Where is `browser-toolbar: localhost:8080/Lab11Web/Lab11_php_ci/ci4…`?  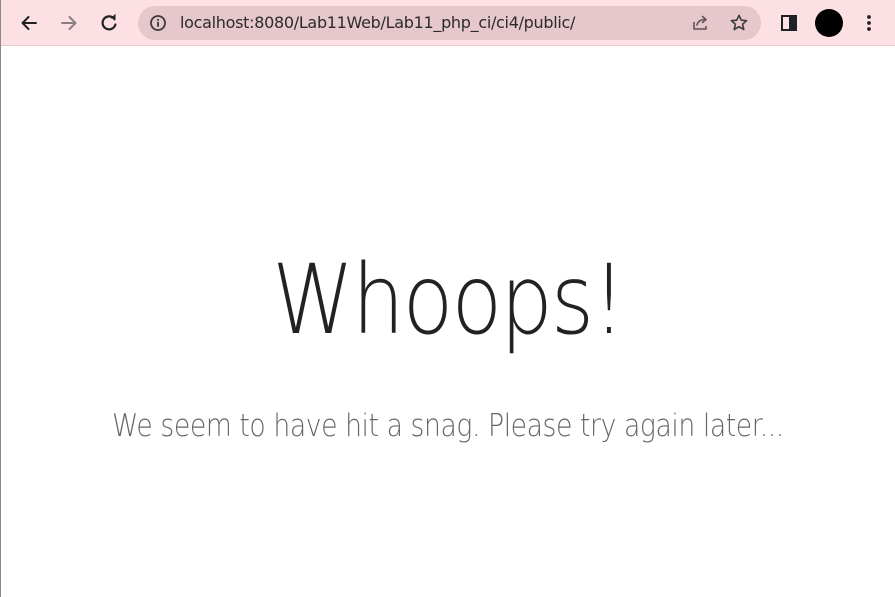 browser-toolbar: localhost:8080/Lab11Web/Lab11_php_ci/ci4… is located at coordinates (448, 23).